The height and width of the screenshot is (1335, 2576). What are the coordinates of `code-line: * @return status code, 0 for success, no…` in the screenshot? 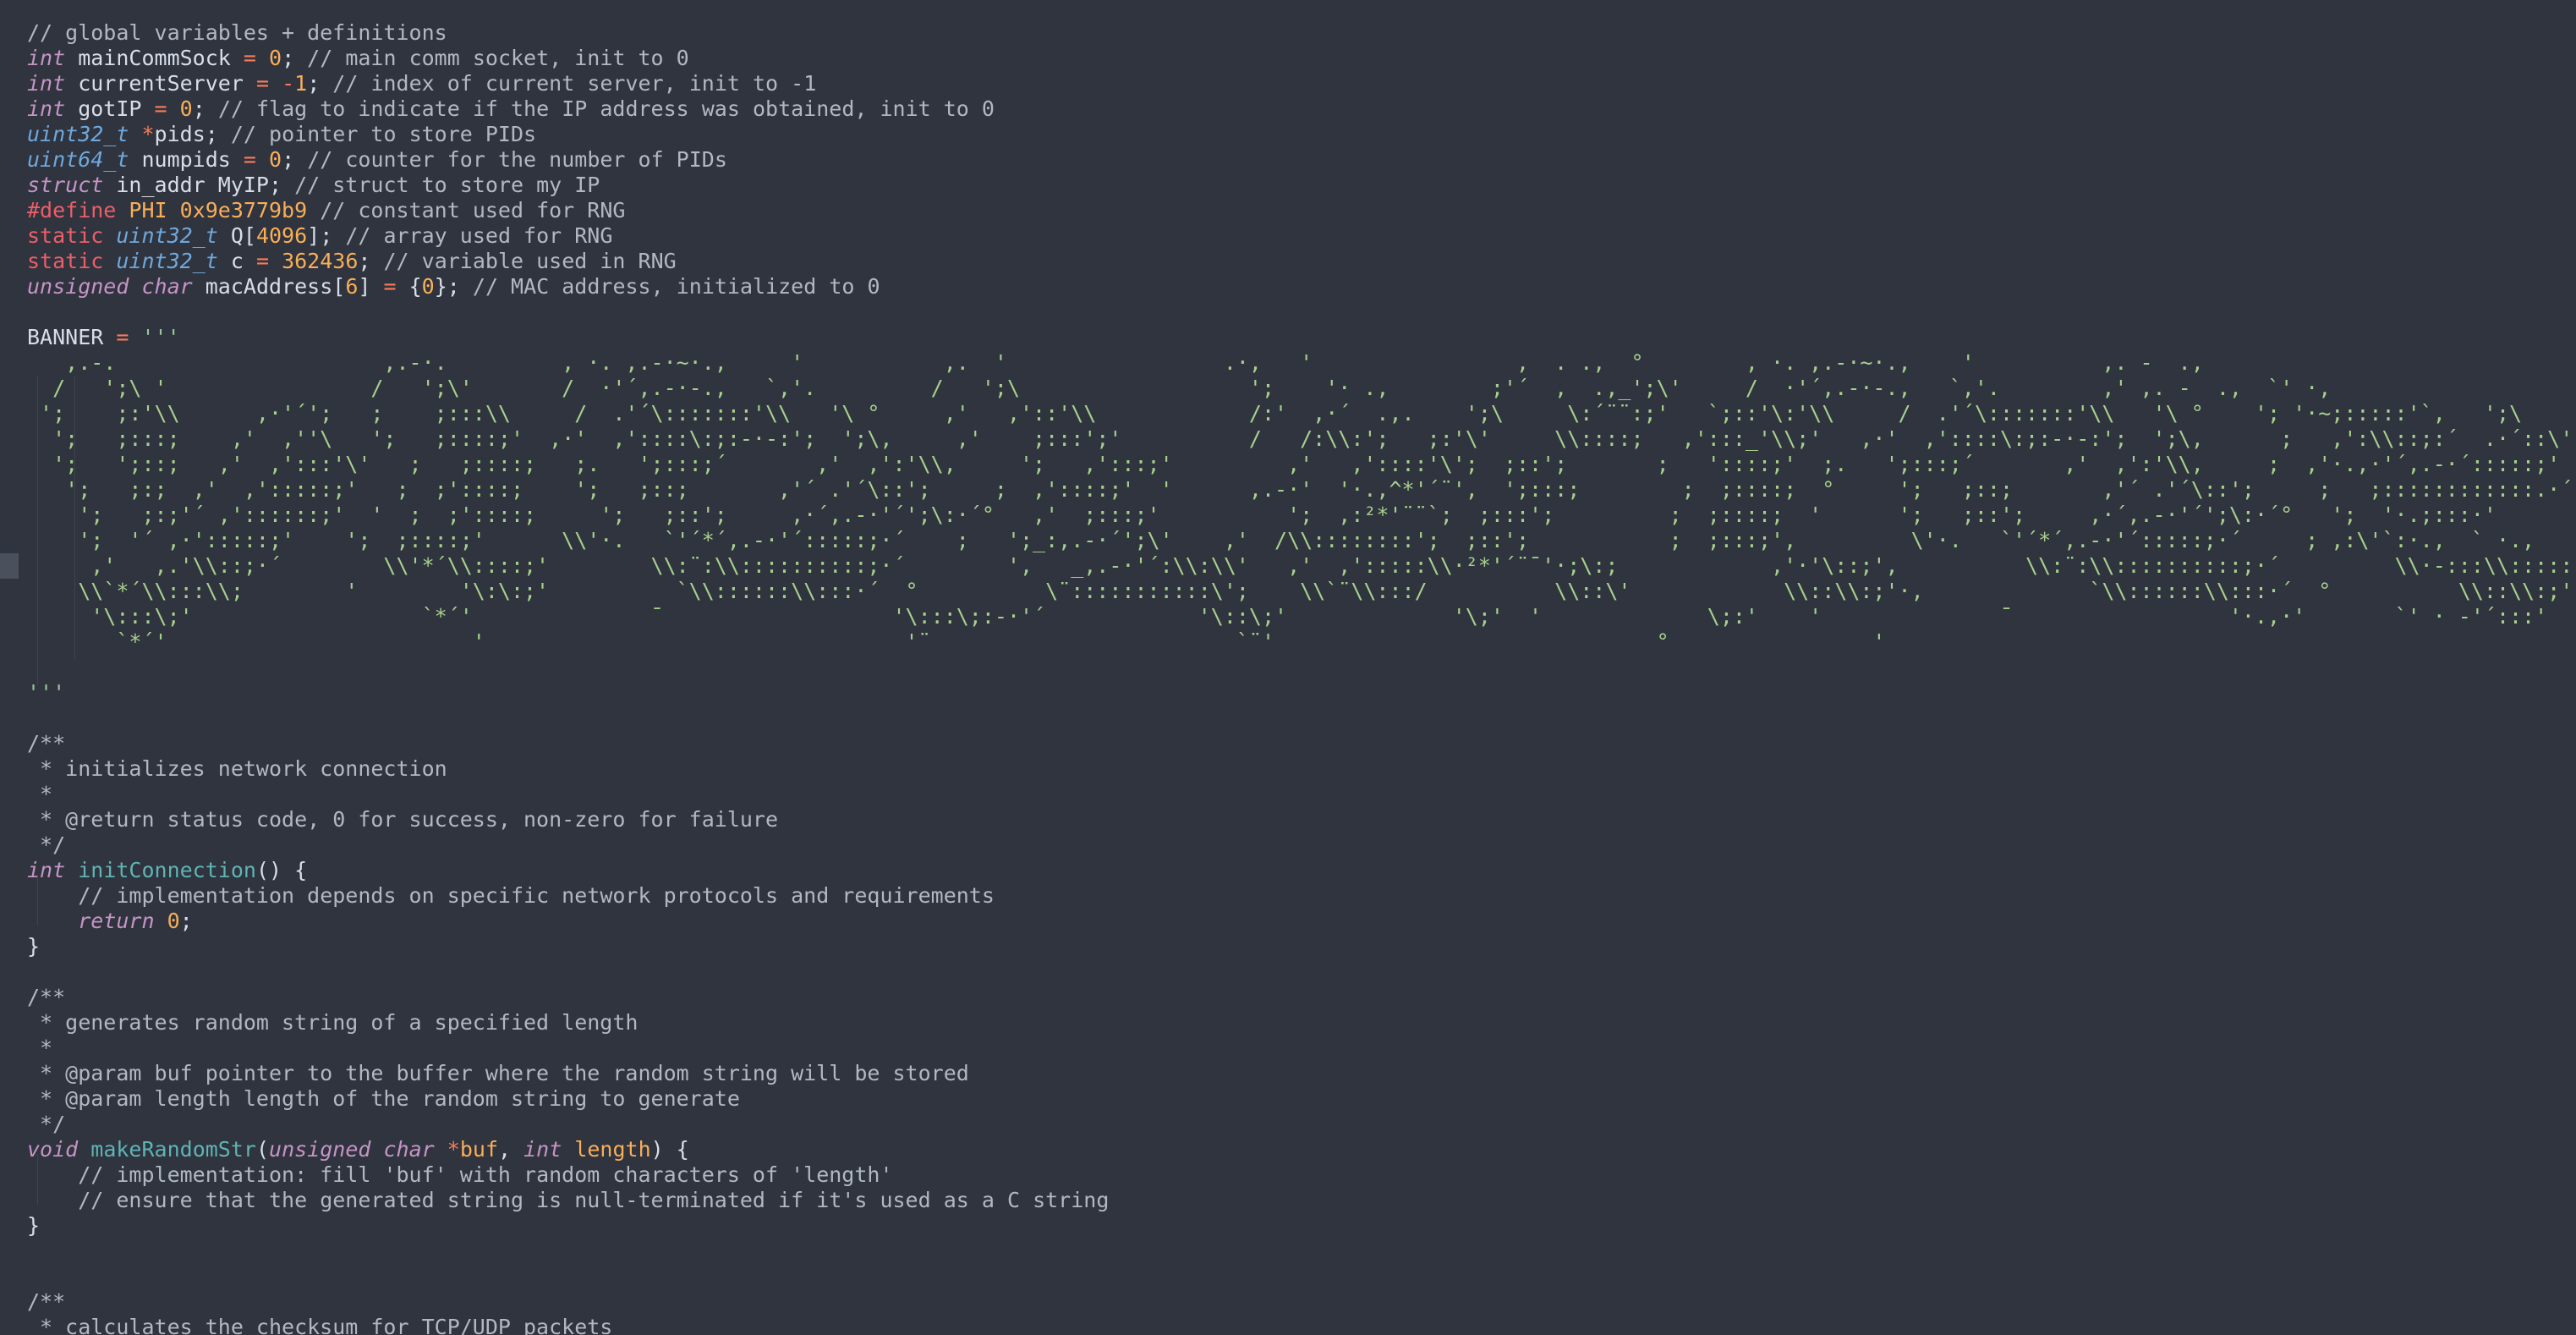 It's located at (1301, 819).